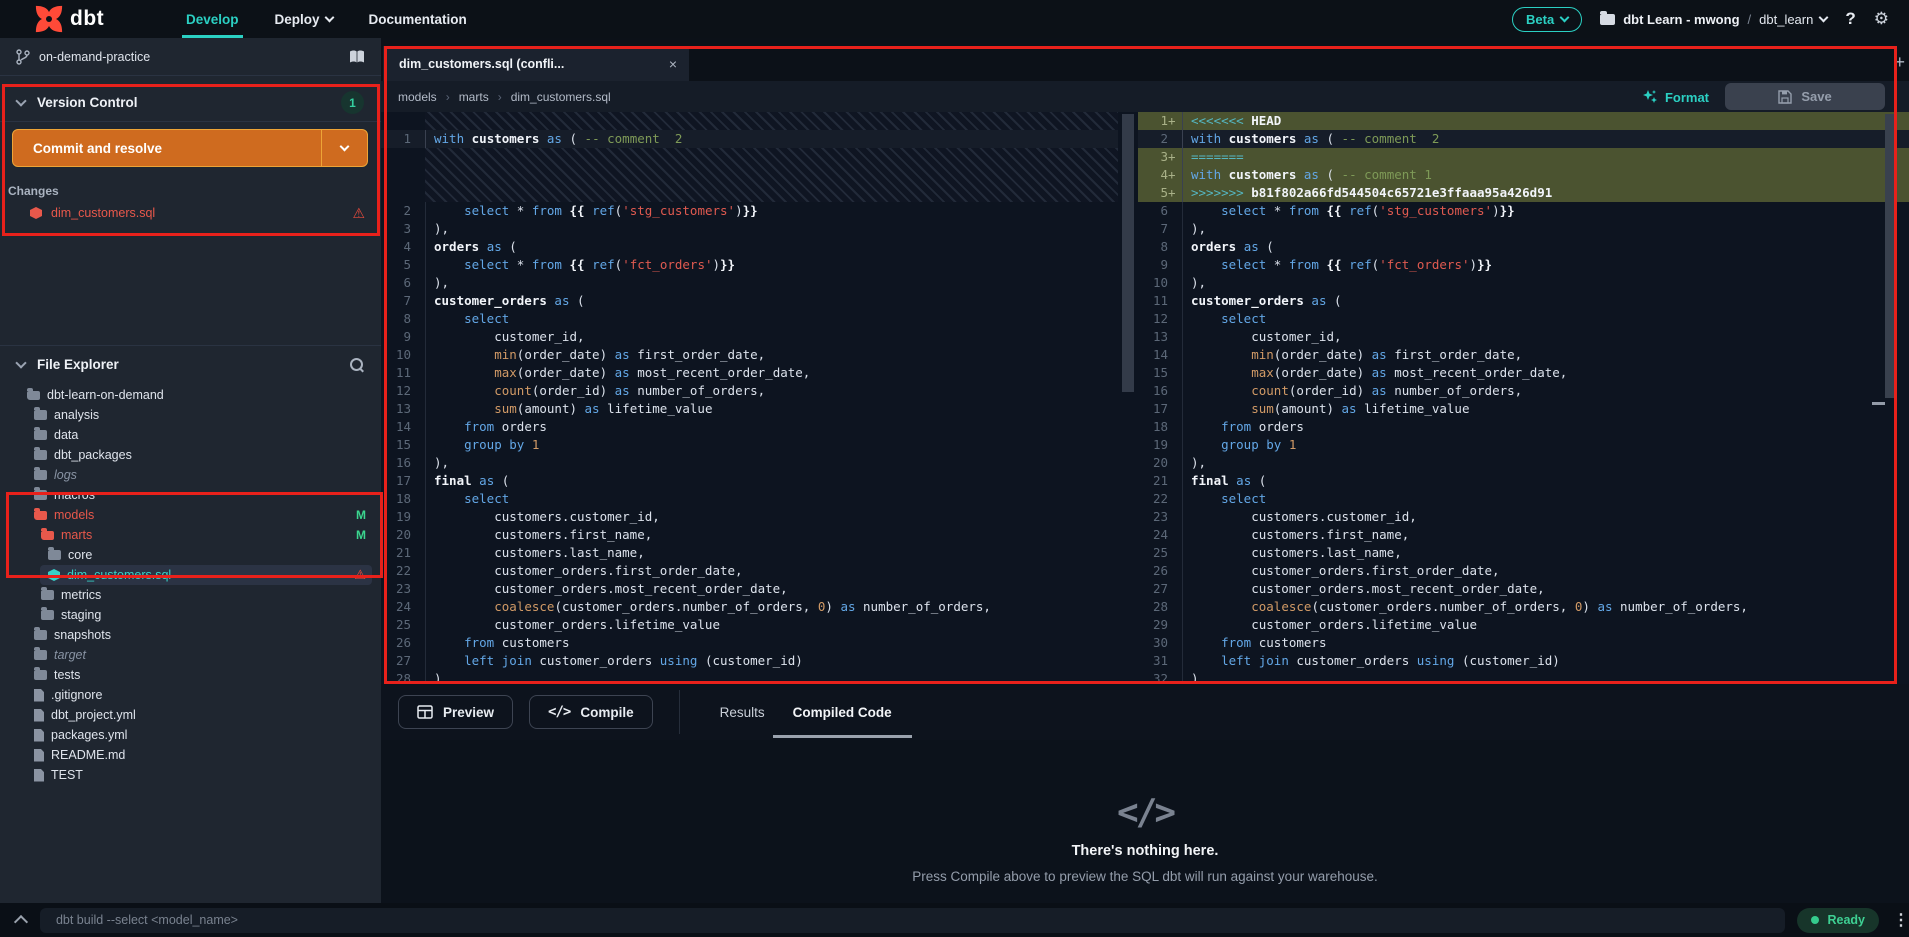 This screenshot has height=937, width=1909. I want to click on format-button: Format, so click(1675, 97).